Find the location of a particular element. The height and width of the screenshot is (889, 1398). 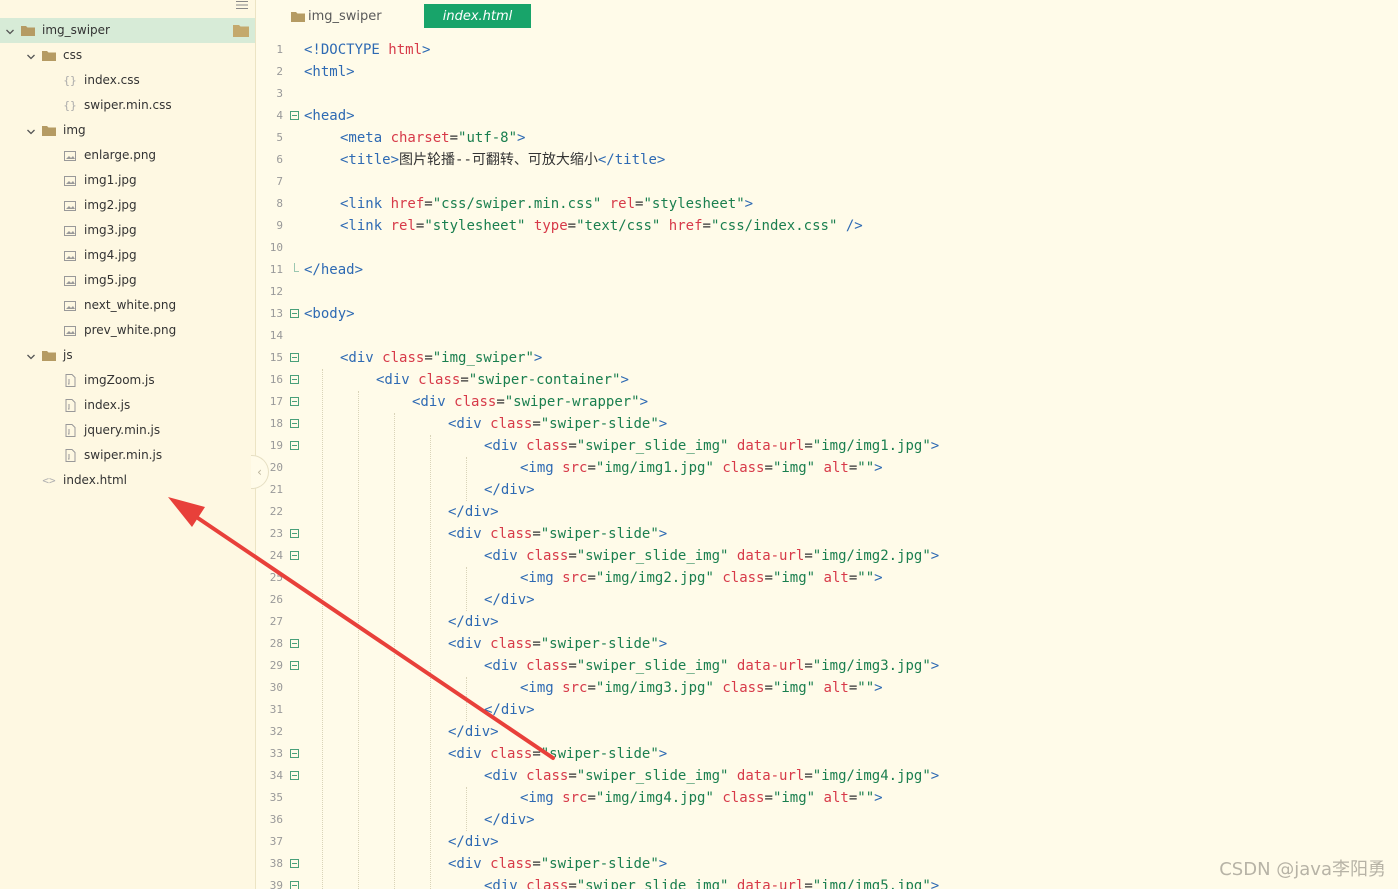

tree-folder: js is located at coordinates (127, 355).